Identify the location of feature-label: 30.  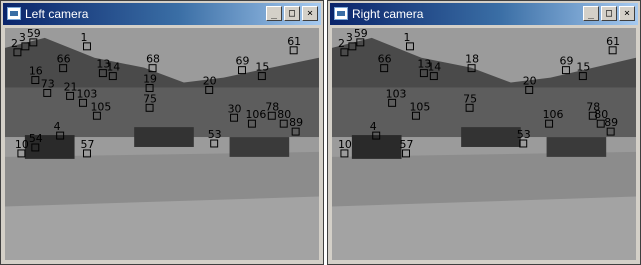
(235, 108).